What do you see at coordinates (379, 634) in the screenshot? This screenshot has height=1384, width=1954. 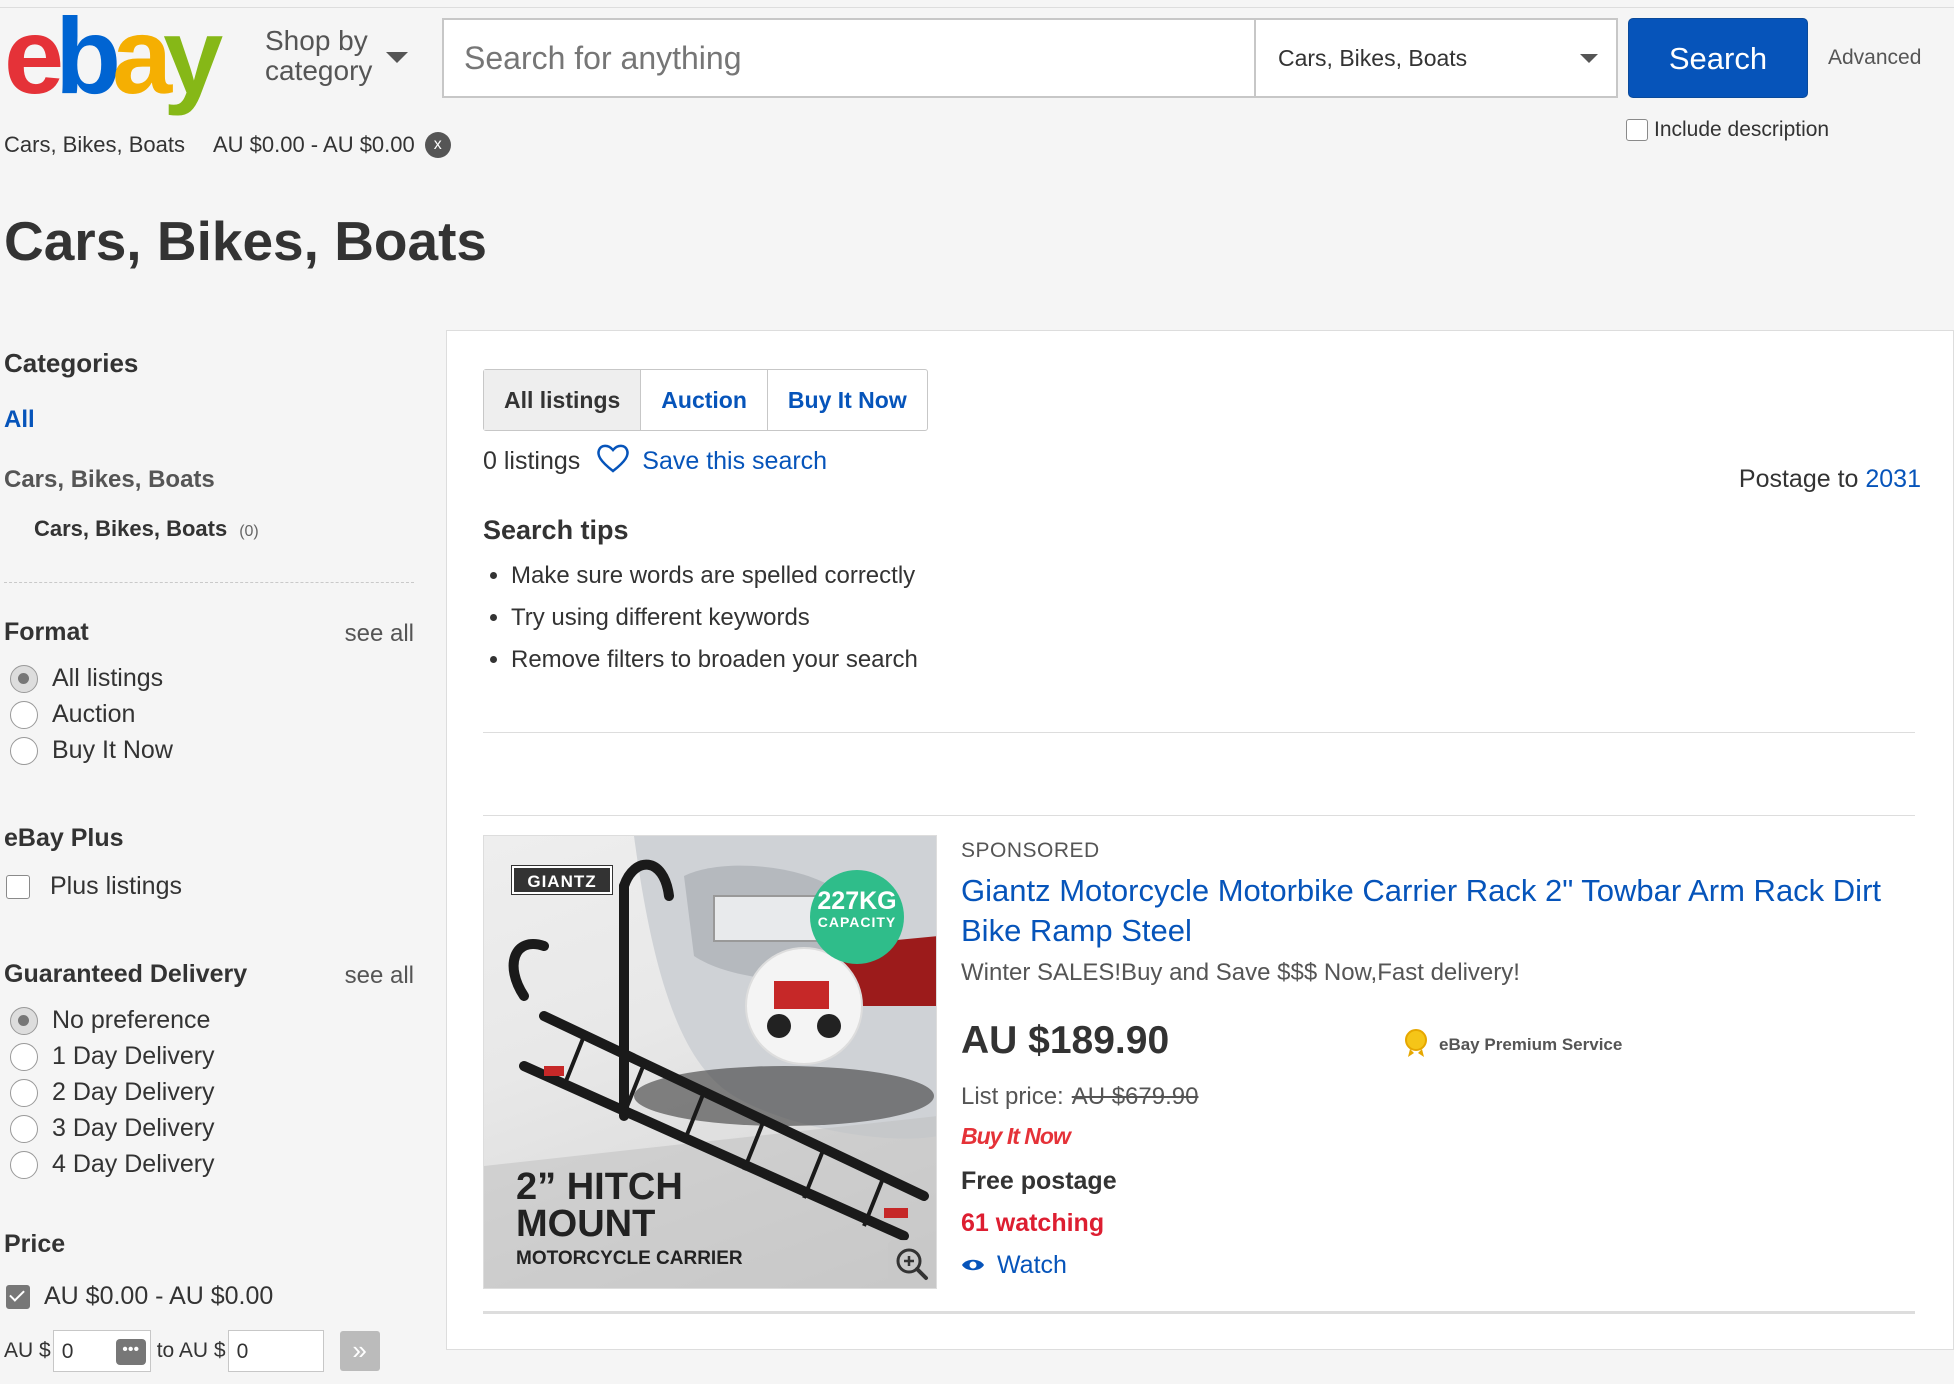 I see `format-see-all-link: see all` at bounding box center [379, 634].